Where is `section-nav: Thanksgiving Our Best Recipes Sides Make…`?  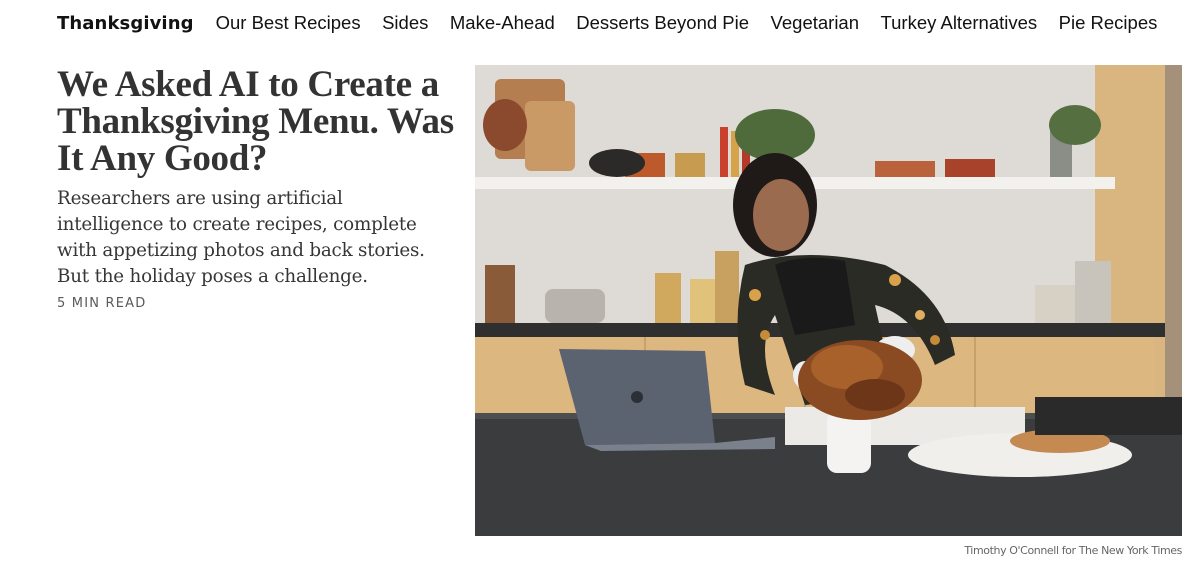 section-nav: Thanksgiving Our Best Recipes Sides Make… is located at coordinates (618, 23).